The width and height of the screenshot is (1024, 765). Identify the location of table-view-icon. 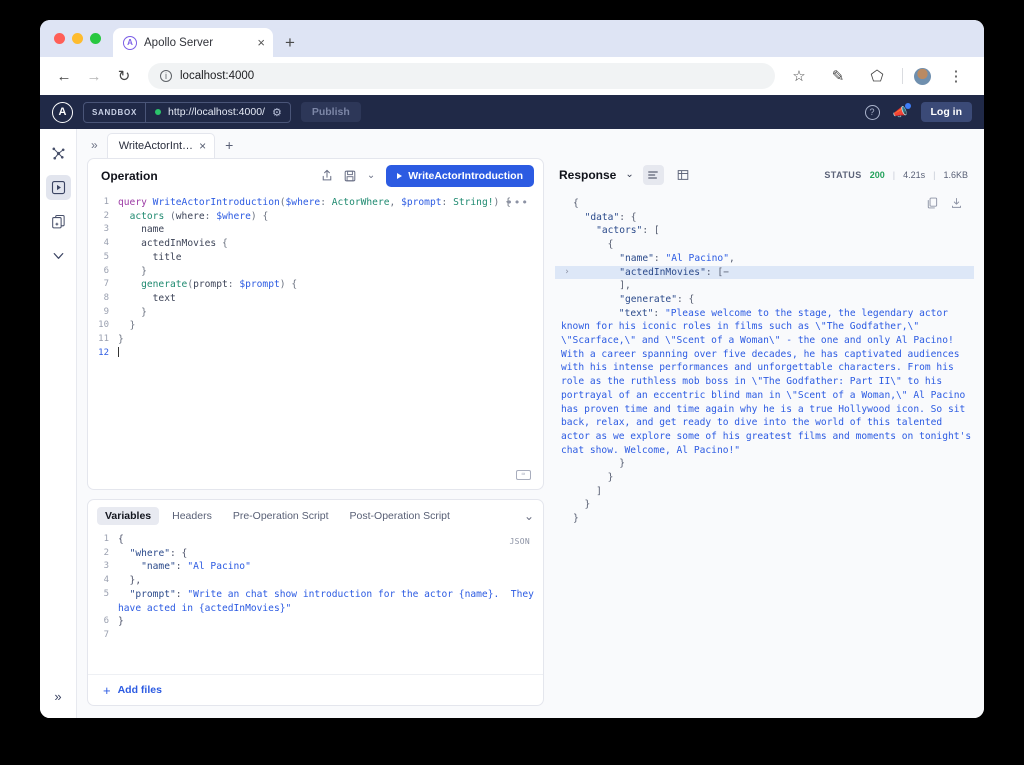
(683, 175).